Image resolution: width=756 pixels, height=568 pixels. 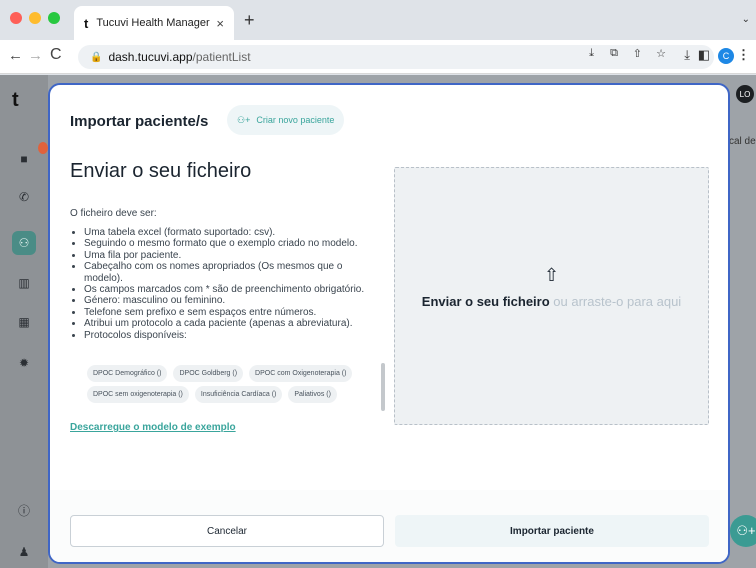 I want to click on settings-icon: ✹, so click(x=24, y=363).